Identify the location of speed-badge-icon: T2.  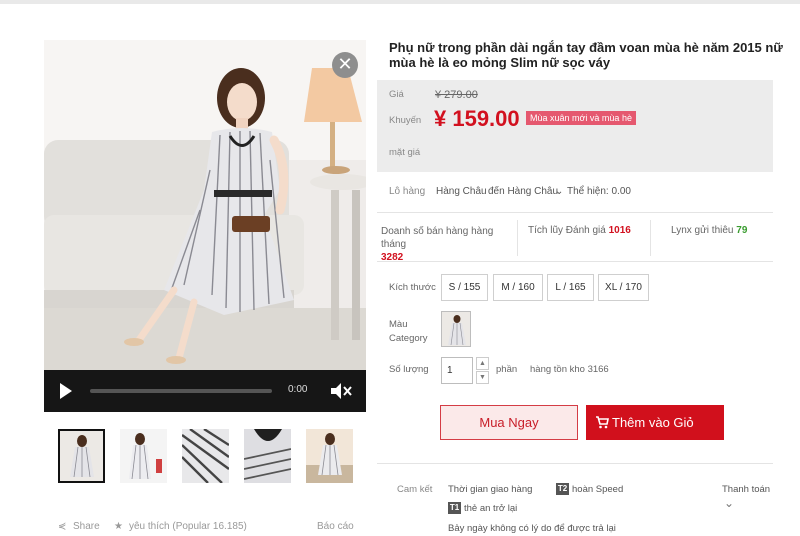
(562, 489).